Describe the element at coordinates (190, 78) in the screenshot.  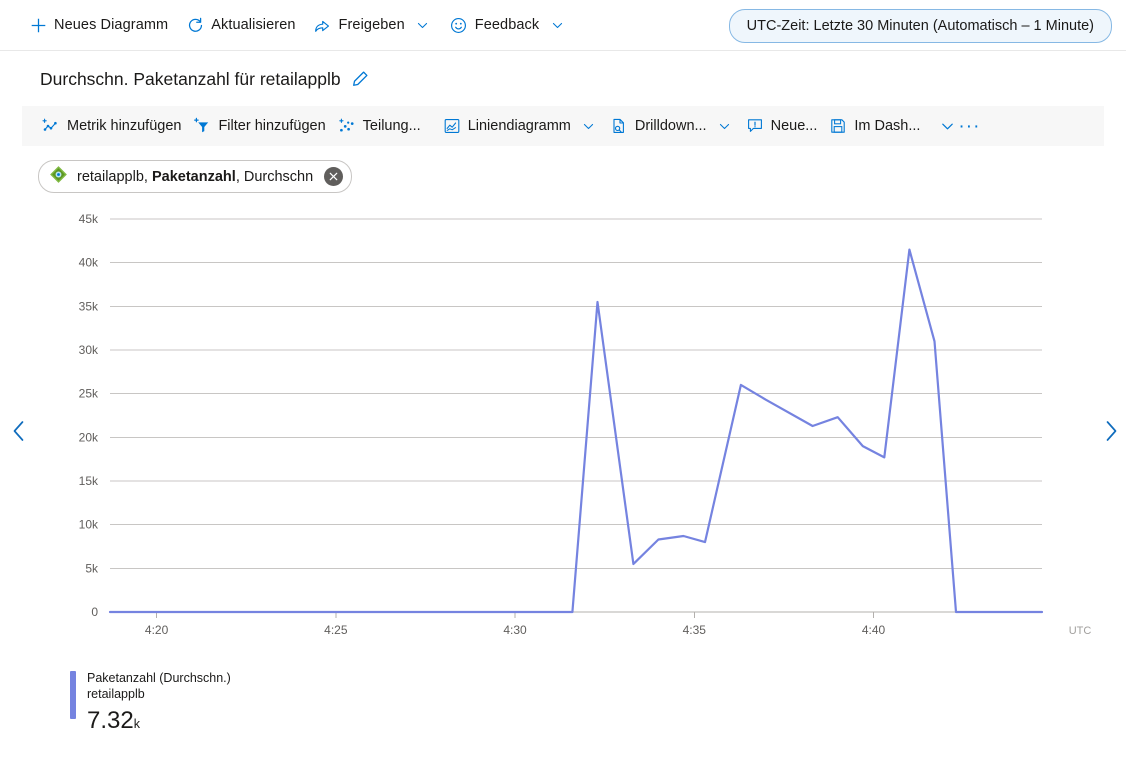
I see `page-title: Durchschn. Paketanzahl für retailapplb` at that location.